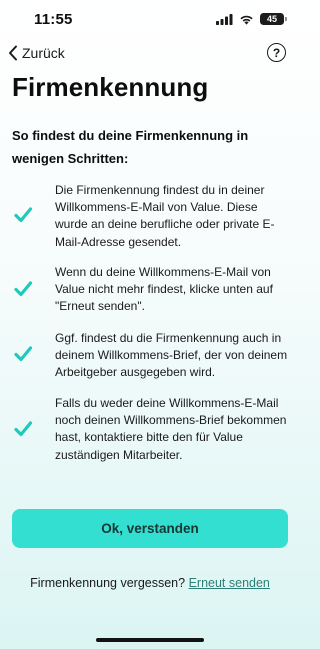 This screenshot has width=320, height=649. I want to click on resend-link: Erneut senden, so click(229, 583).